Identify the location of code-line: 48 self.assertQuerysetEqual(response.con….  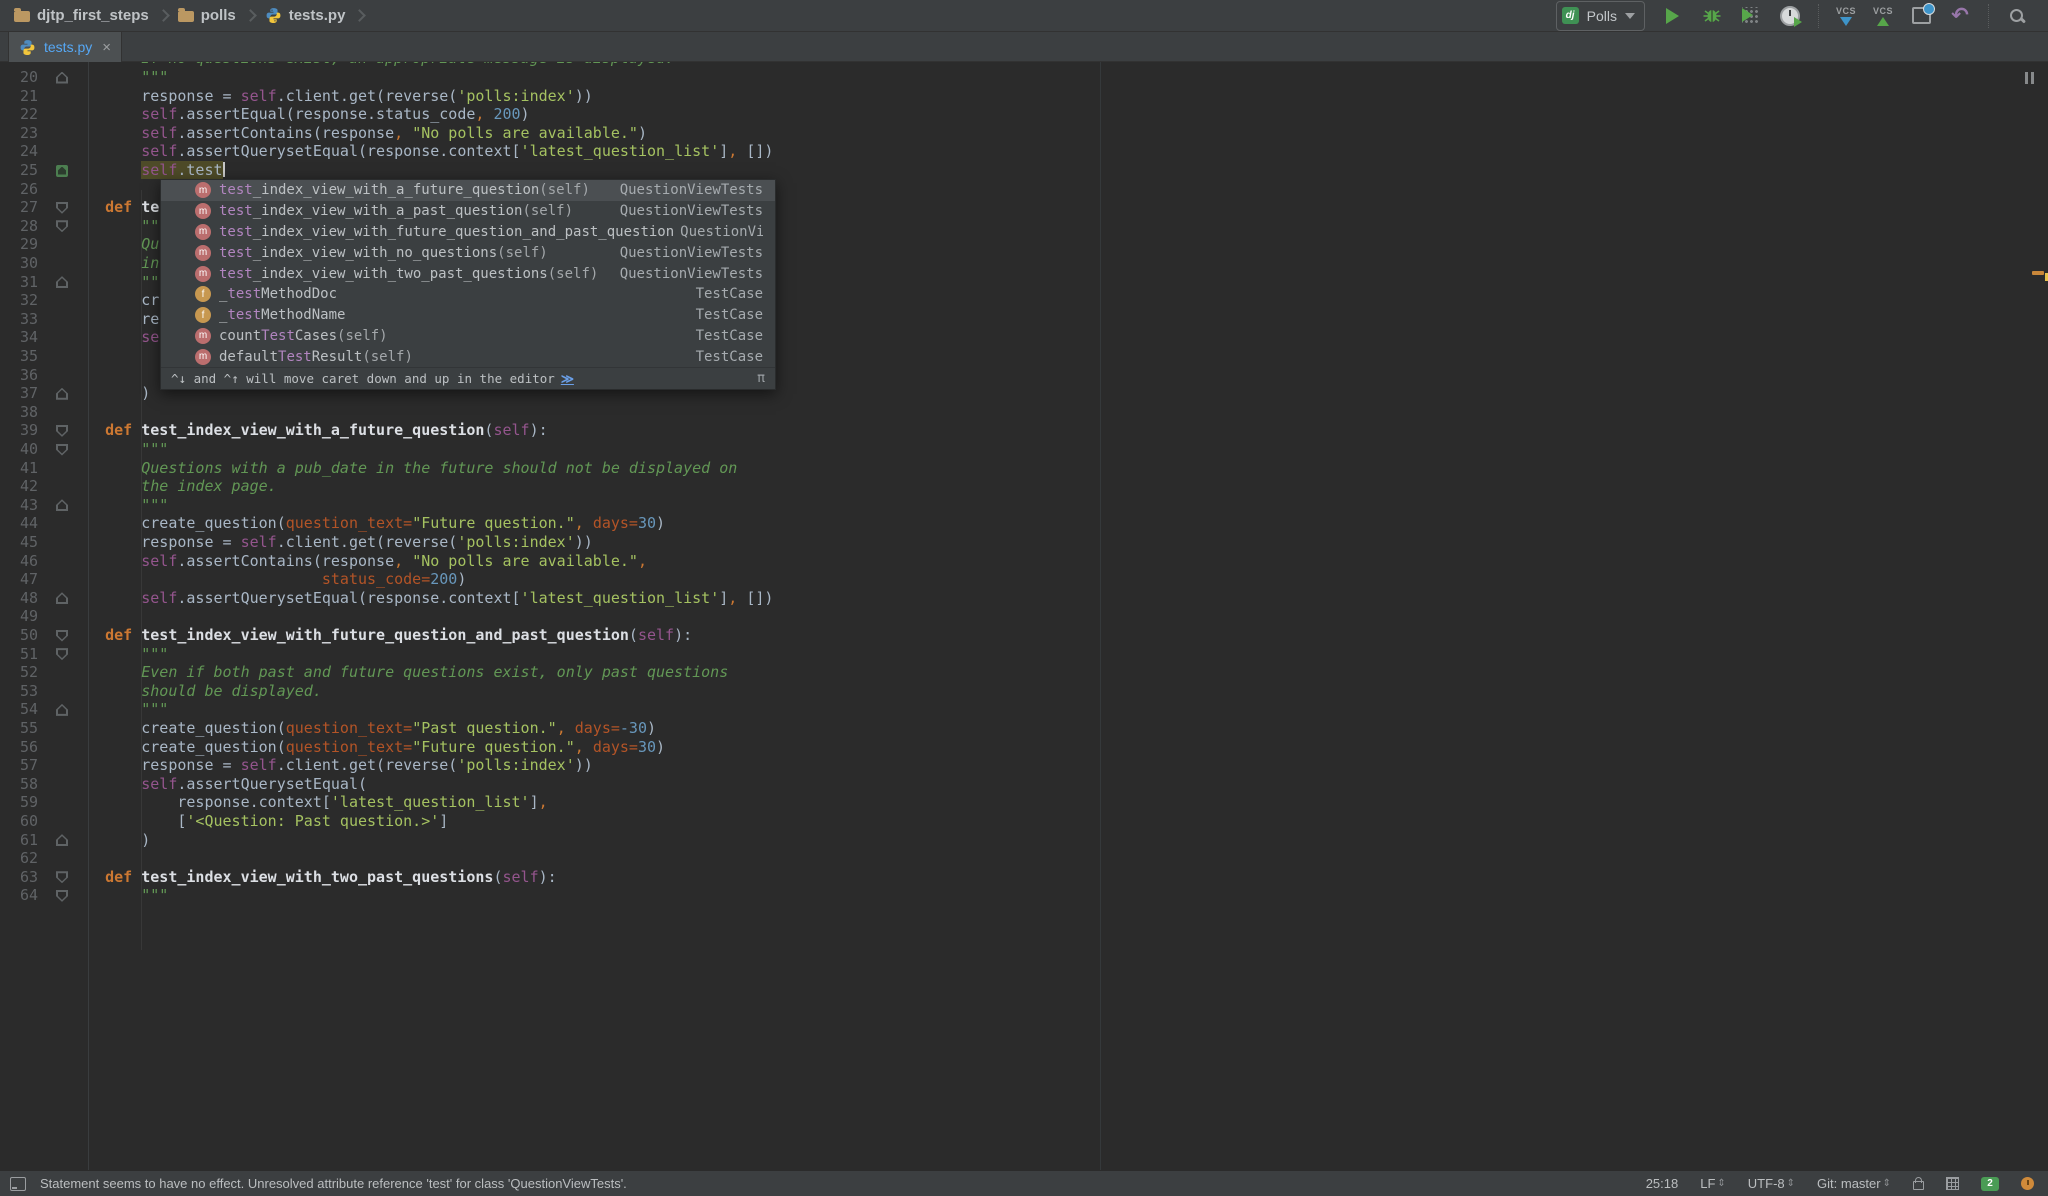
(1024, 598).